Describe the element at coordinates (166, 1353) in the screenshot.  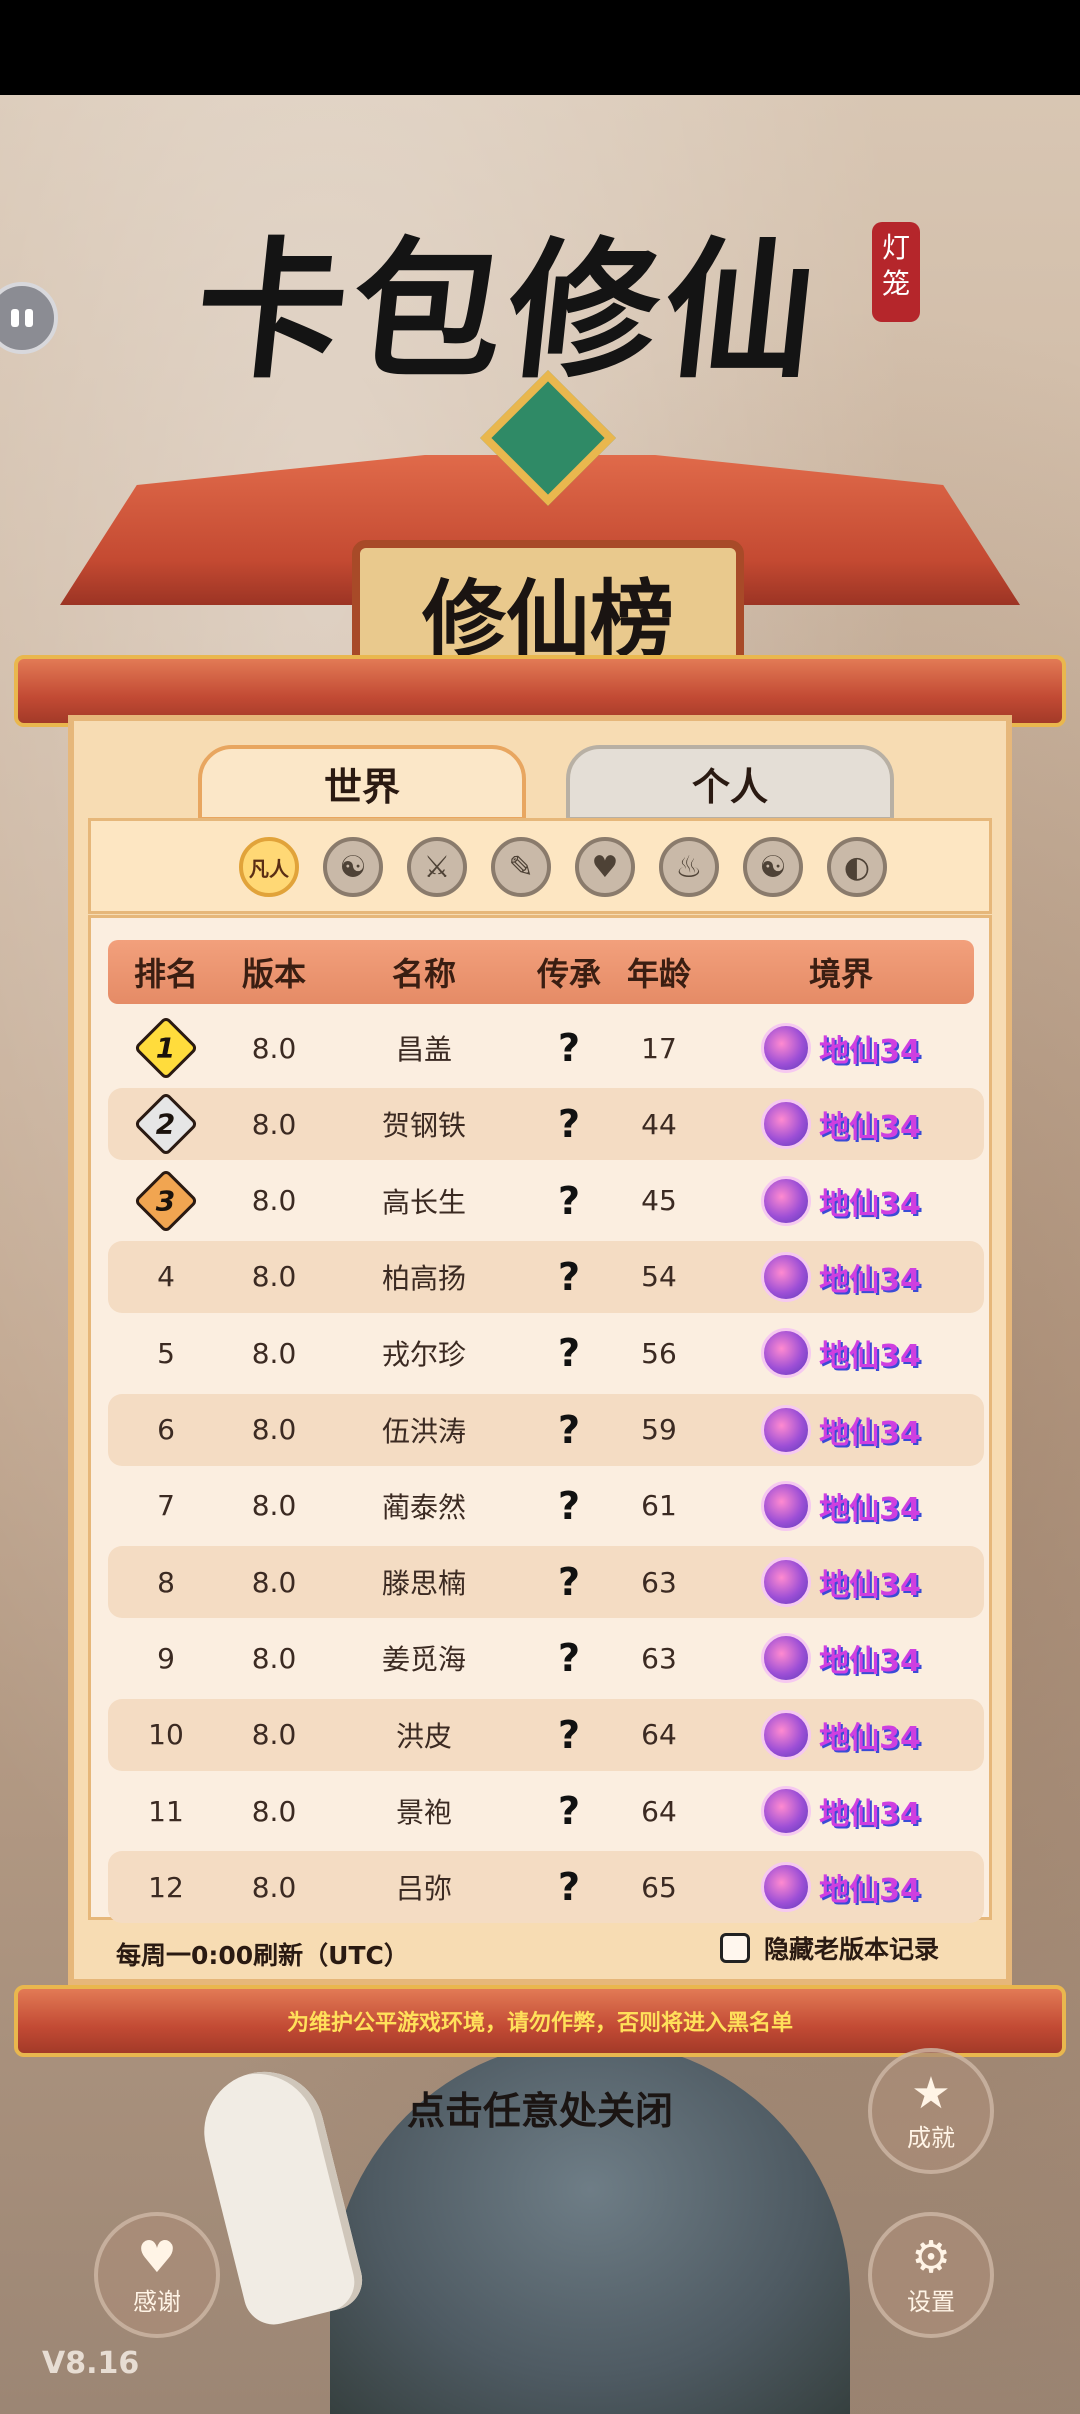
I see `rank-cell: 5` at that location.